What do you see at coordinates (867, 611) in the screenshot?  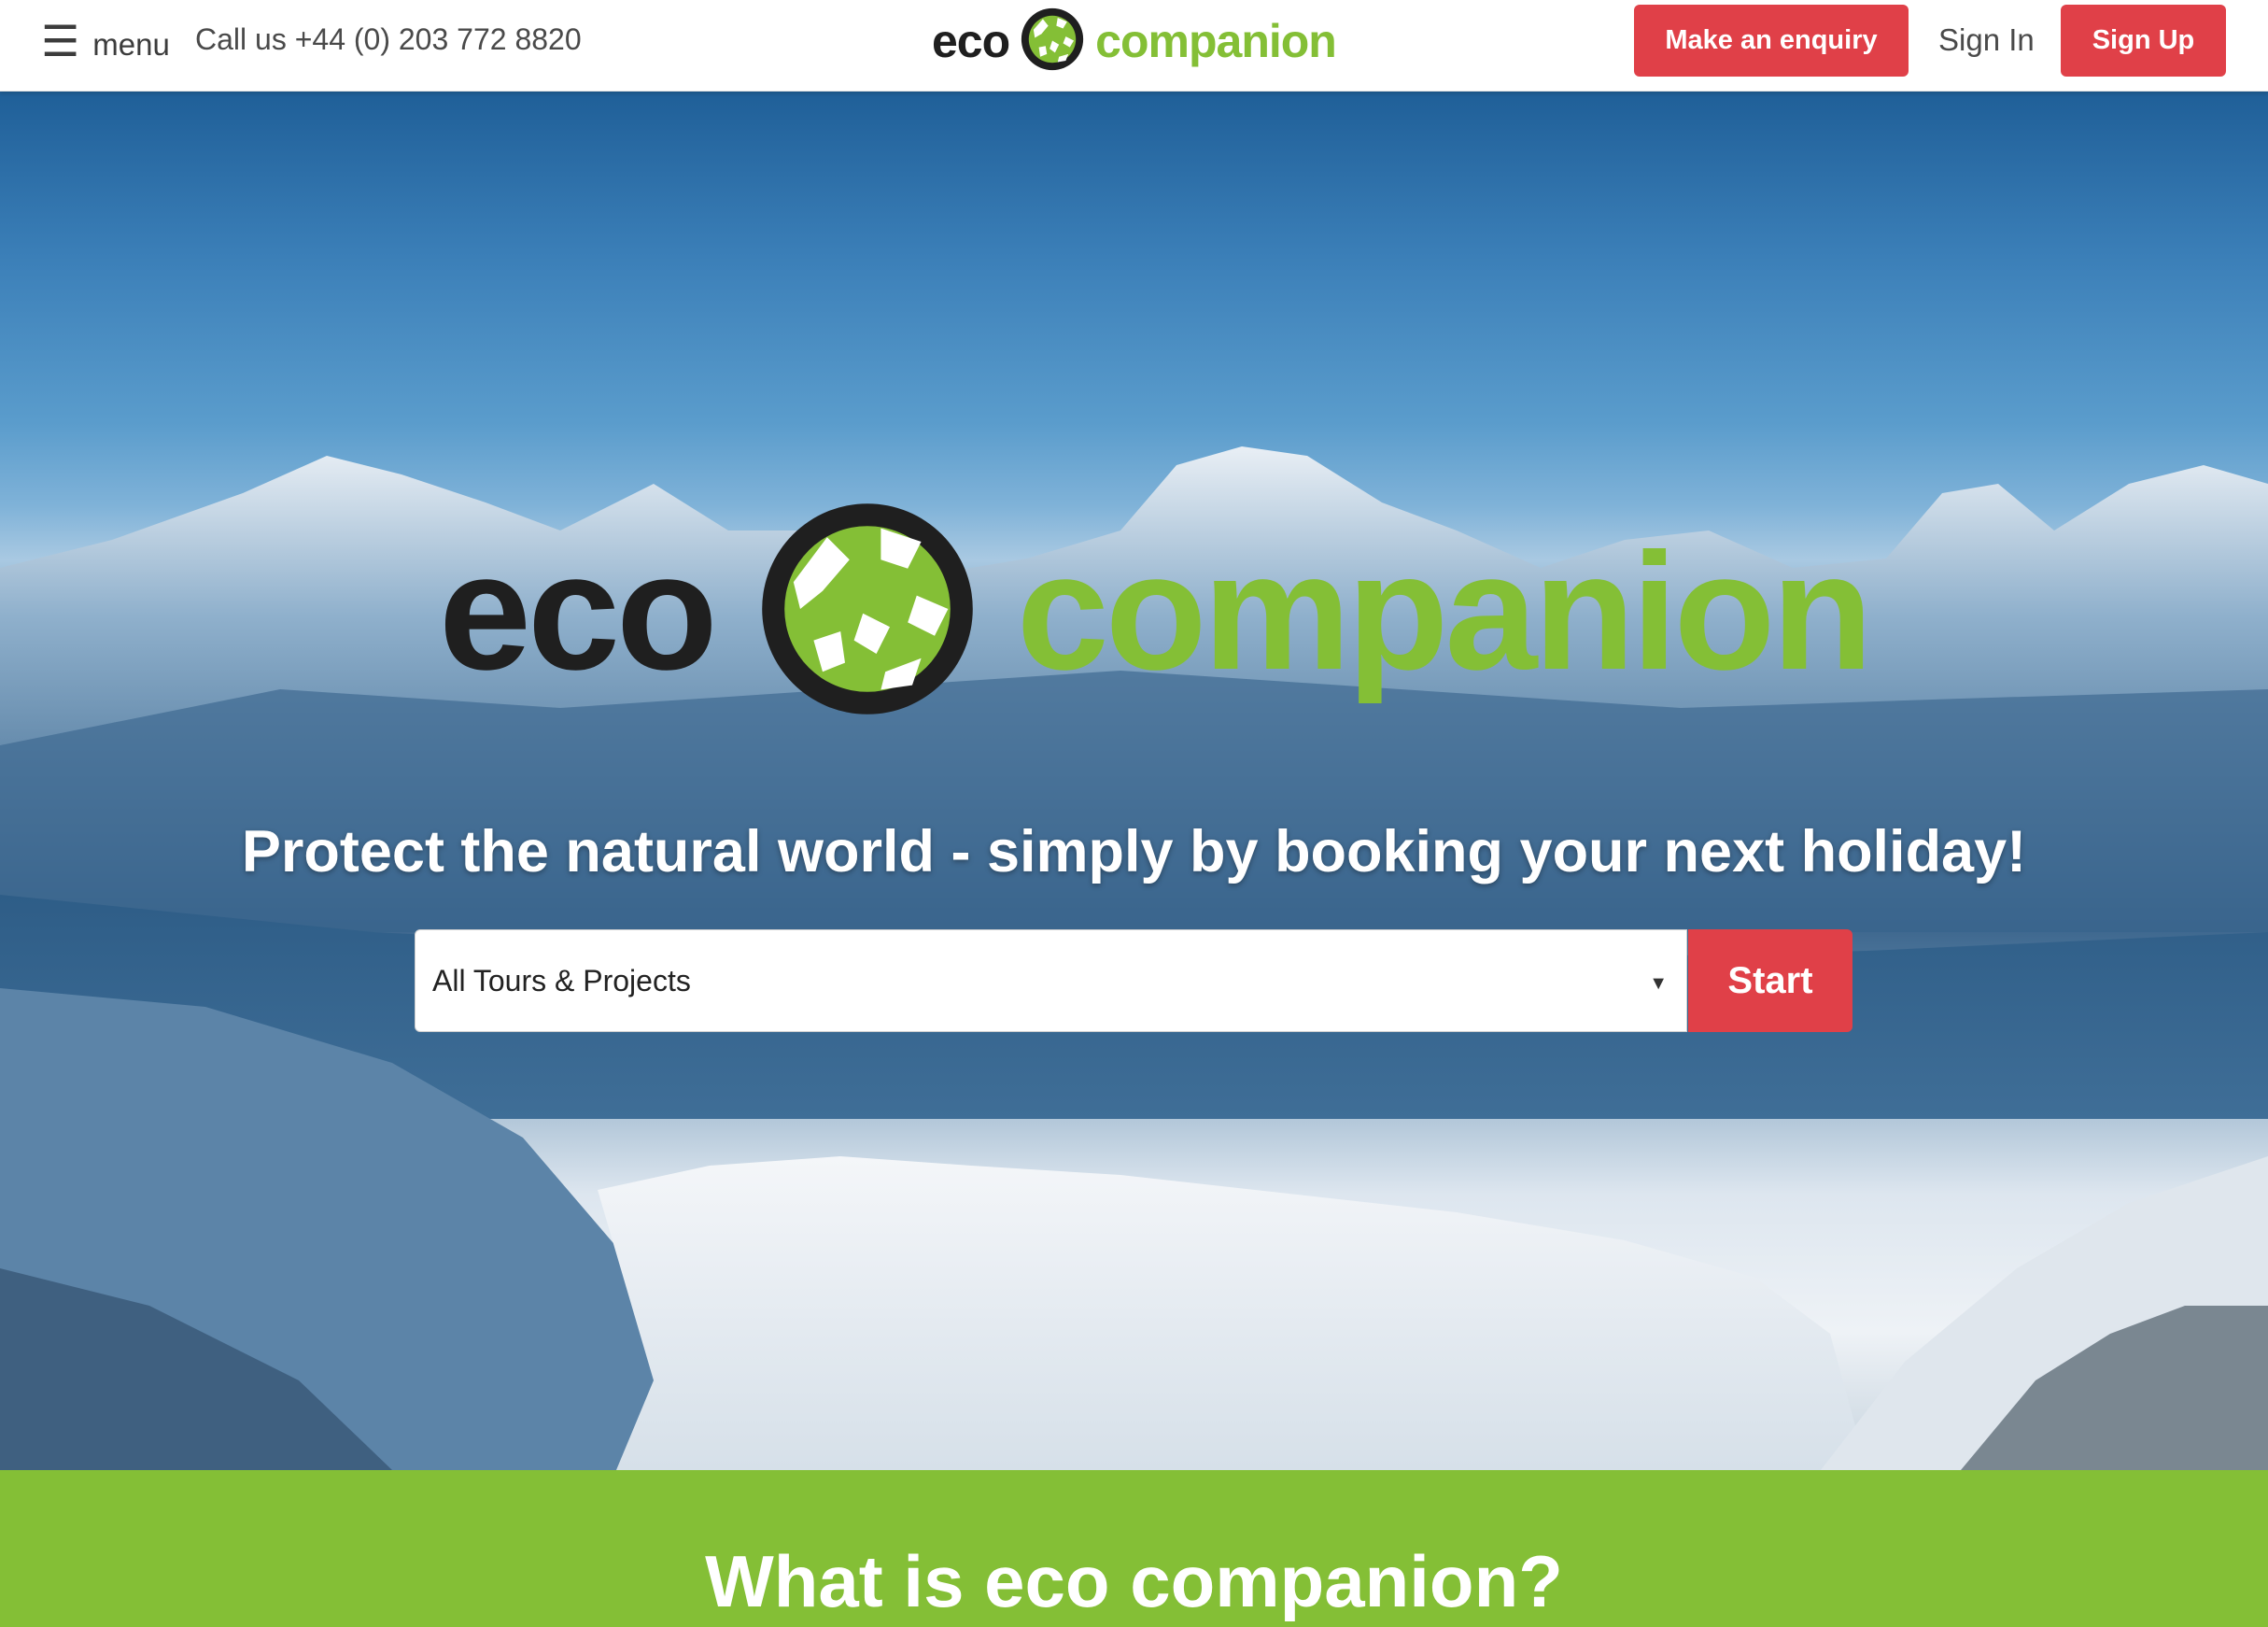 I see `hero-globe-logo-icon` at bounding box center [867, 611].